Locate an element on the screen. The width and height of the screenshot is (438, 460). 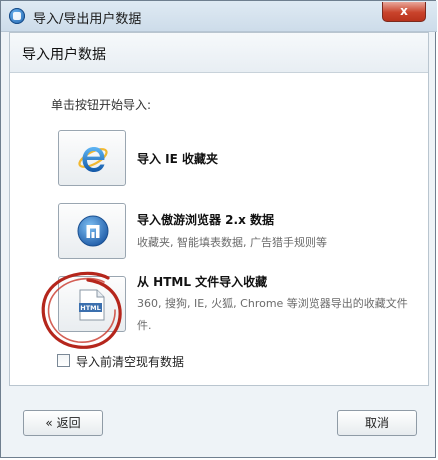
import-ie-button is located at coordinates (92, 158).